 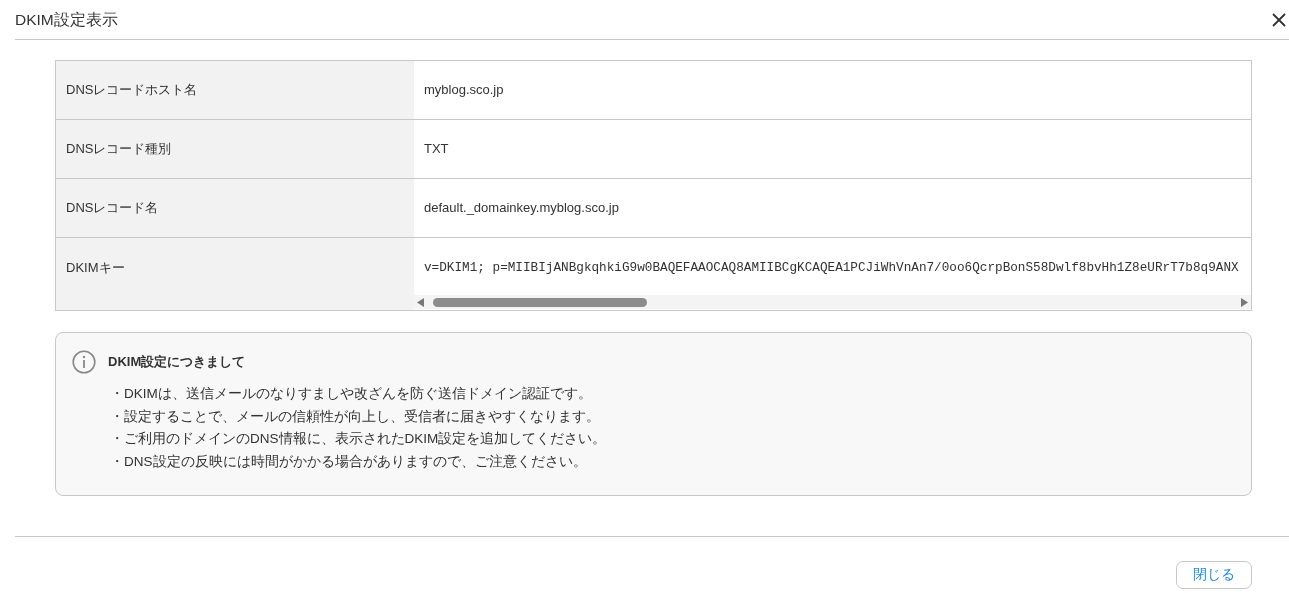 What do you see at coordinates (84, 362) in the screenshot?
I see `info-icon` at bounding box center [84, 362].